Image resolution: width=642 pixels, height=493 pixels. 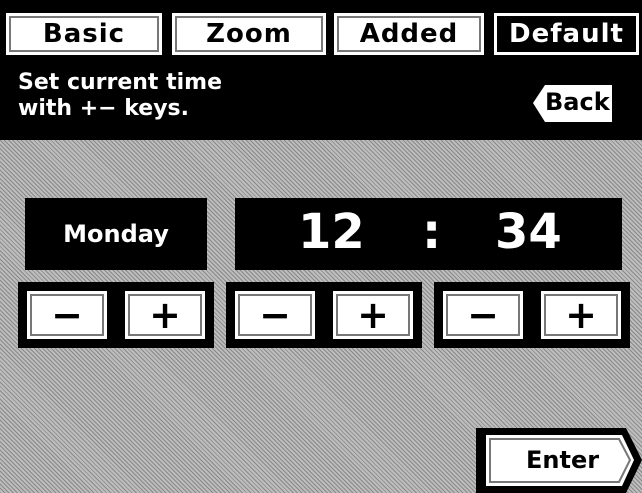 I want to click on minute-minus-button: −, so click(x=483, y=315).